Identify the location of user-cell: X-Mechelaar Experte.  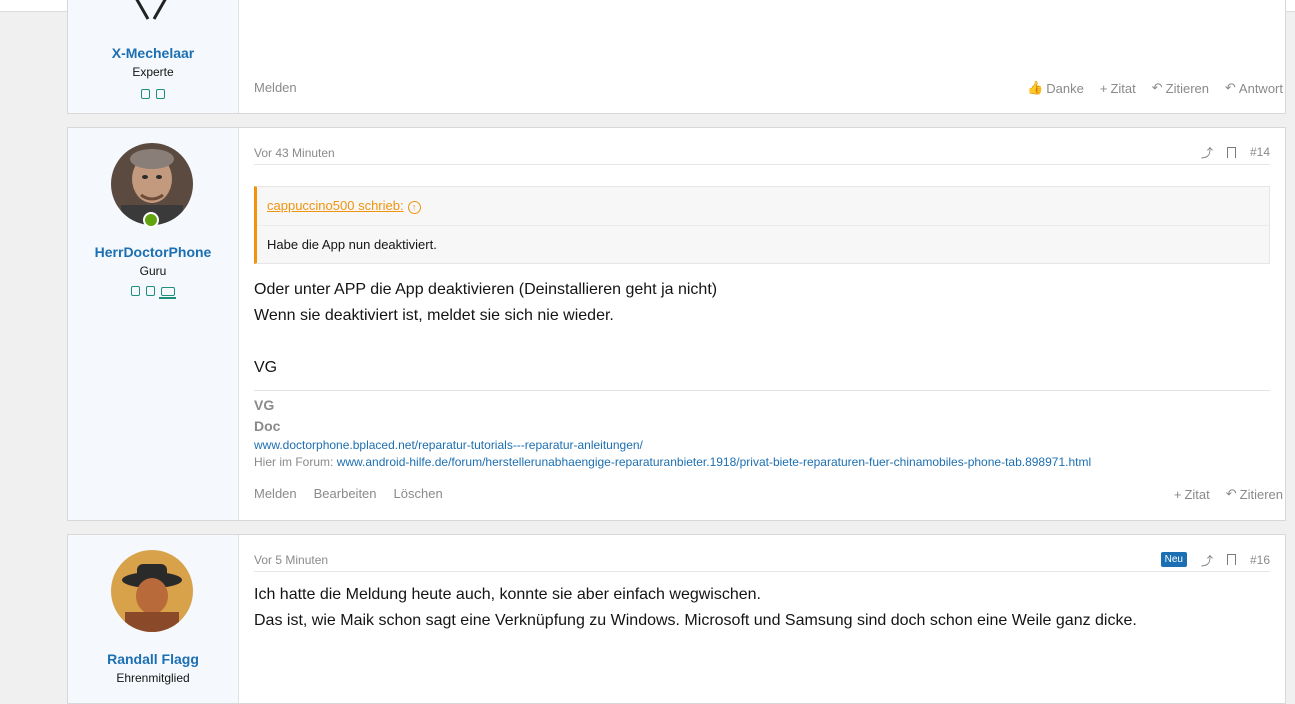
(153, 56).